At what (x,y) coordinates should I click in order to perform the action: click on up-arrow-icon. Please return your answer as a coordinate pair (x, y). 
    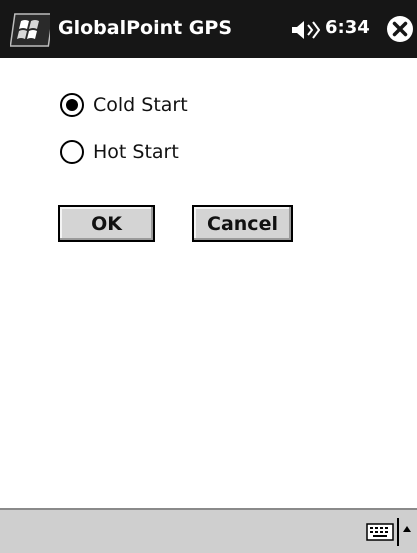
    Looking at the image, I should click on (407, 529).